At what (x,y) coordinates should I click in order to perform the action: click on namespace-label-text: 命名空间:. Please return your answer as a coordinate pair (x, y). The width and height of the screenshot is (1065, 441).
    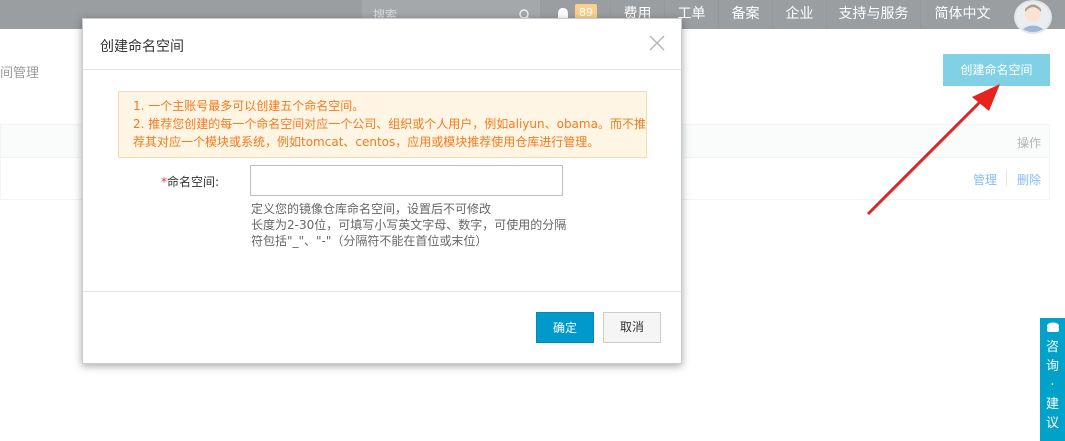
    Looking at the image, I should click on (193, 182).